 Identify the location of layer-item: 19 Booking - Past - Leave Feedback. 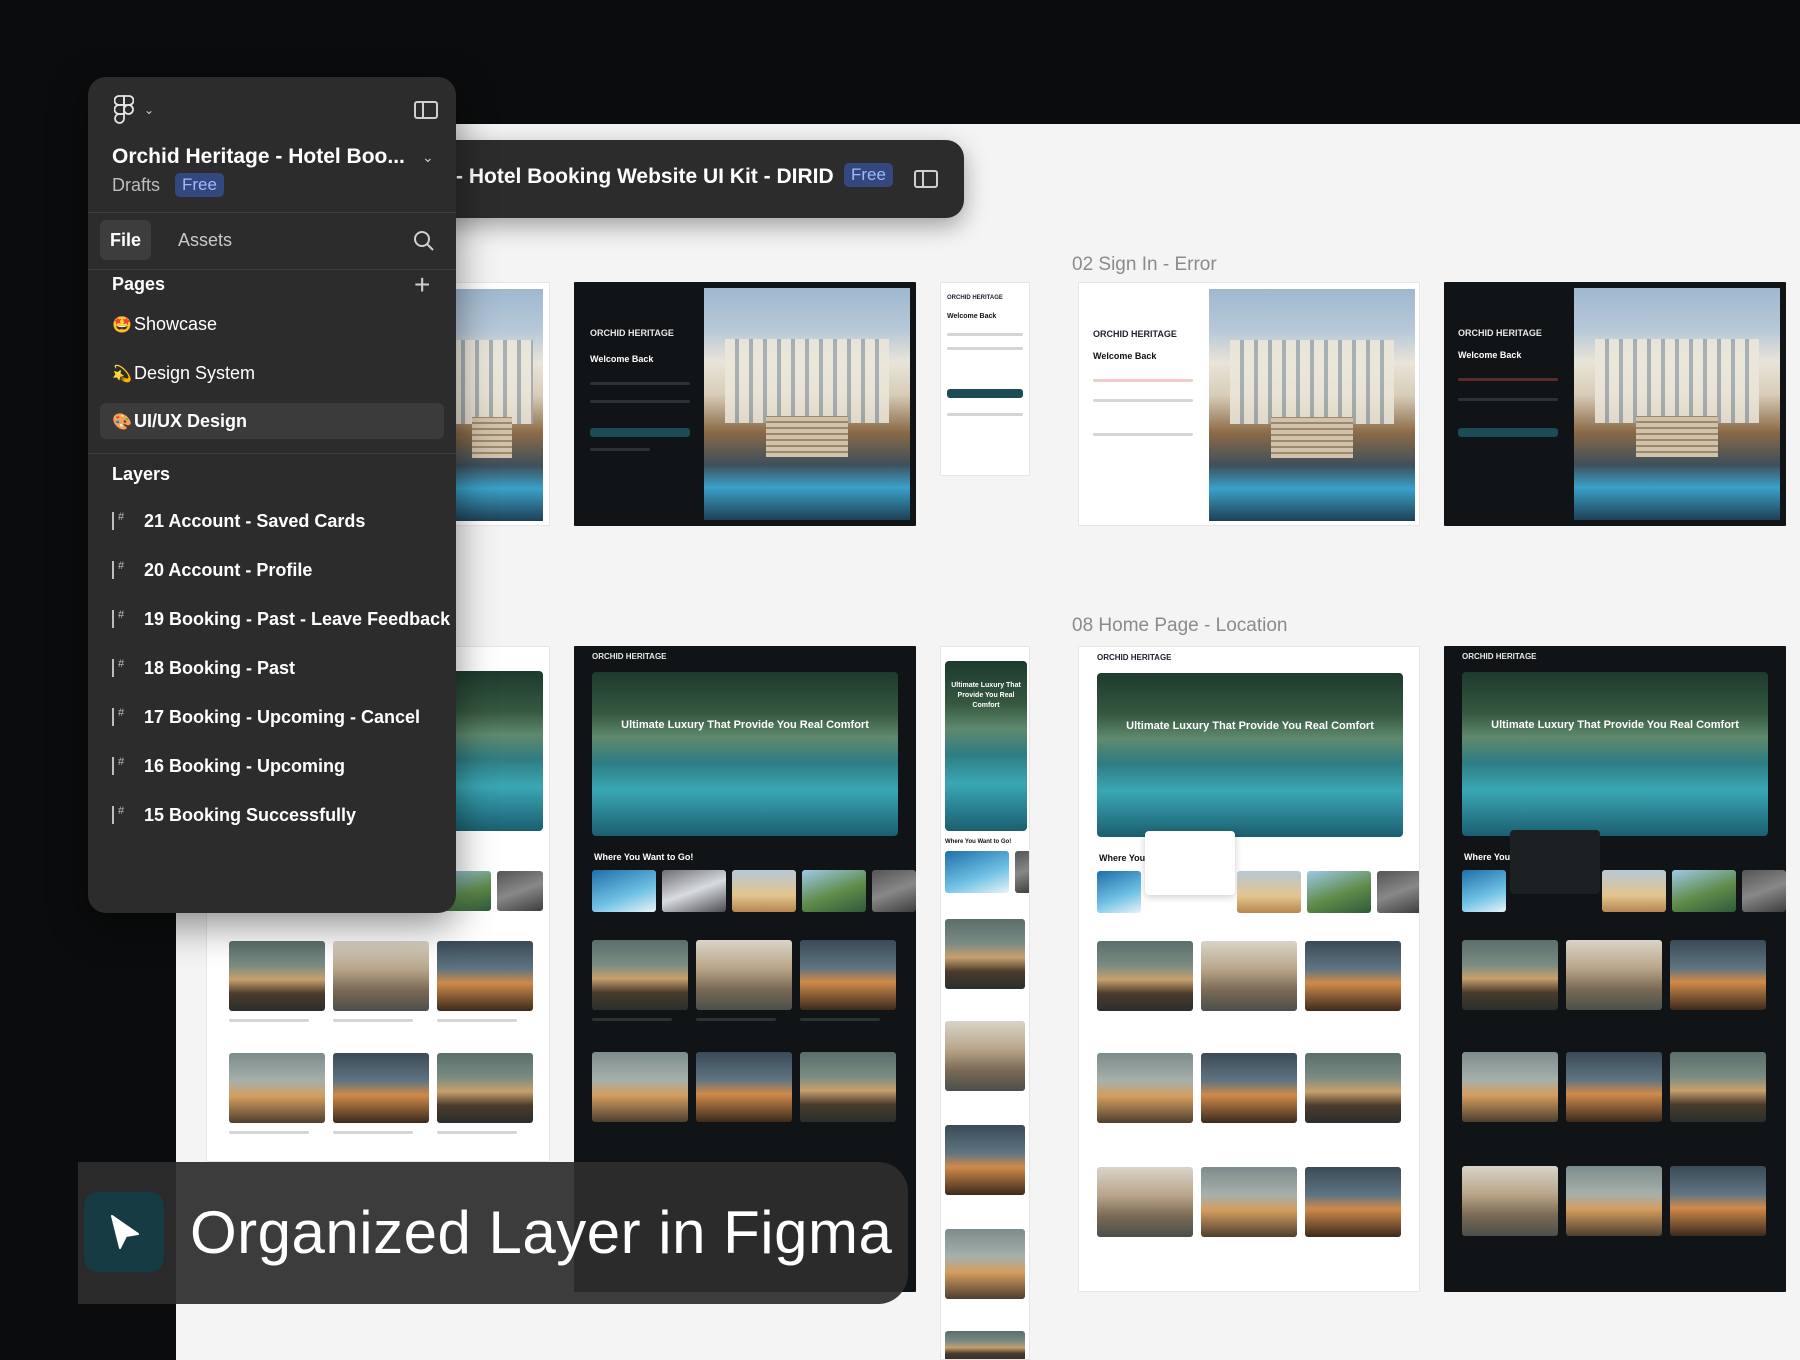
(281, 617).